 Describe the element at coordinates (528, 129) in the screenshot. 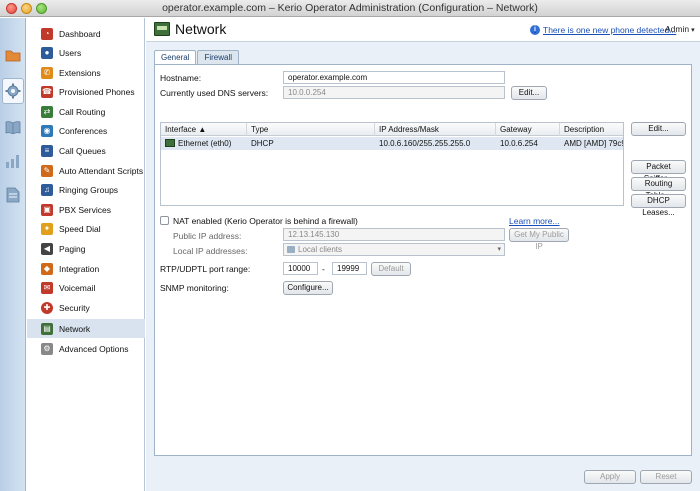

I see `column-gateway: Gateway` at that location.